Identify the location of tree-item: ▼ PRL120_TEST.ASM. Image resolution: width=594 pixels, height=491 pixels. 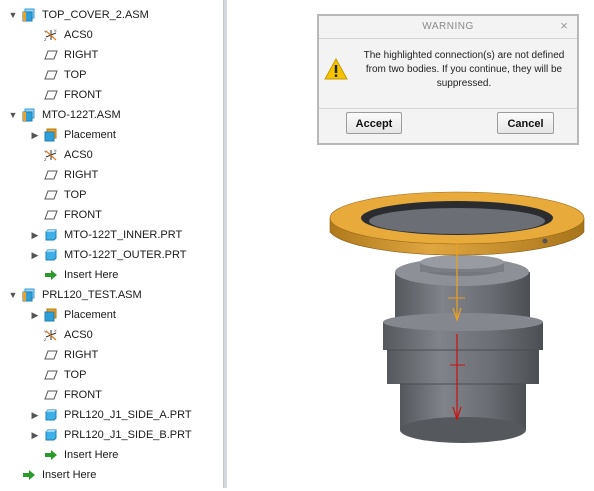
(115, 295).